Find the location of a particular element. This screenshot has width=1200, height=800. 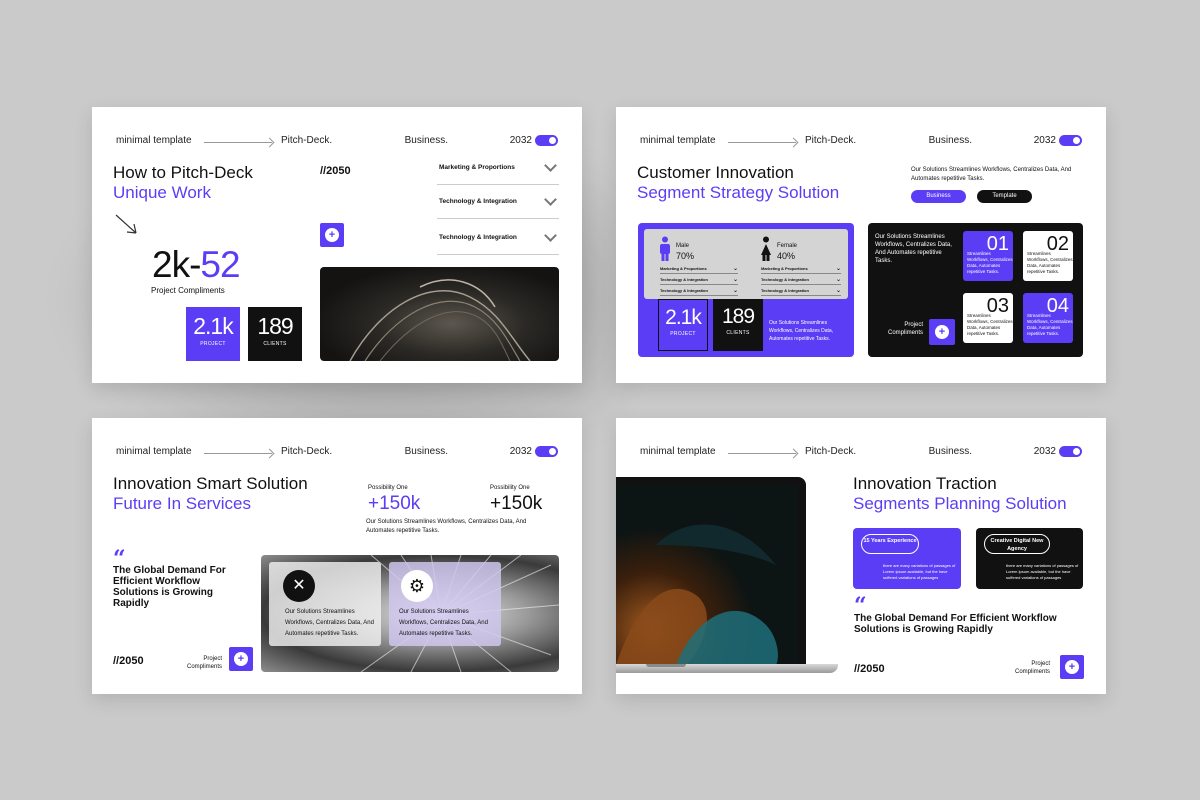

quote-icon: “ is located at coordinates (860, 606).